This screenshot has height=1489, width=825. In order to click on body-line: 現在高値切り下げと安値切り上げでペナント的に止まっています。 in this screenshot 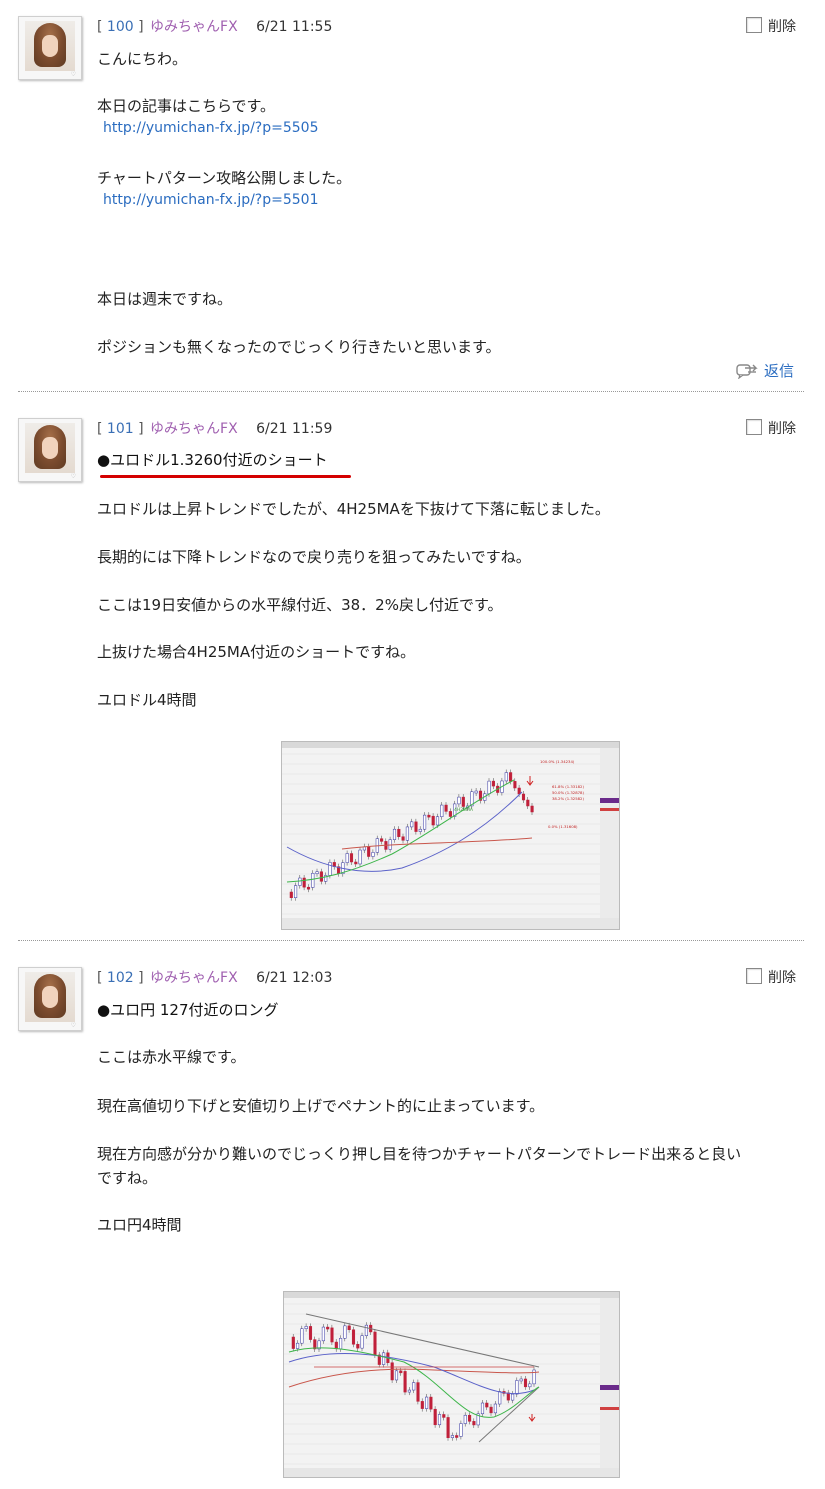, I will do `click(321, 1106)`.